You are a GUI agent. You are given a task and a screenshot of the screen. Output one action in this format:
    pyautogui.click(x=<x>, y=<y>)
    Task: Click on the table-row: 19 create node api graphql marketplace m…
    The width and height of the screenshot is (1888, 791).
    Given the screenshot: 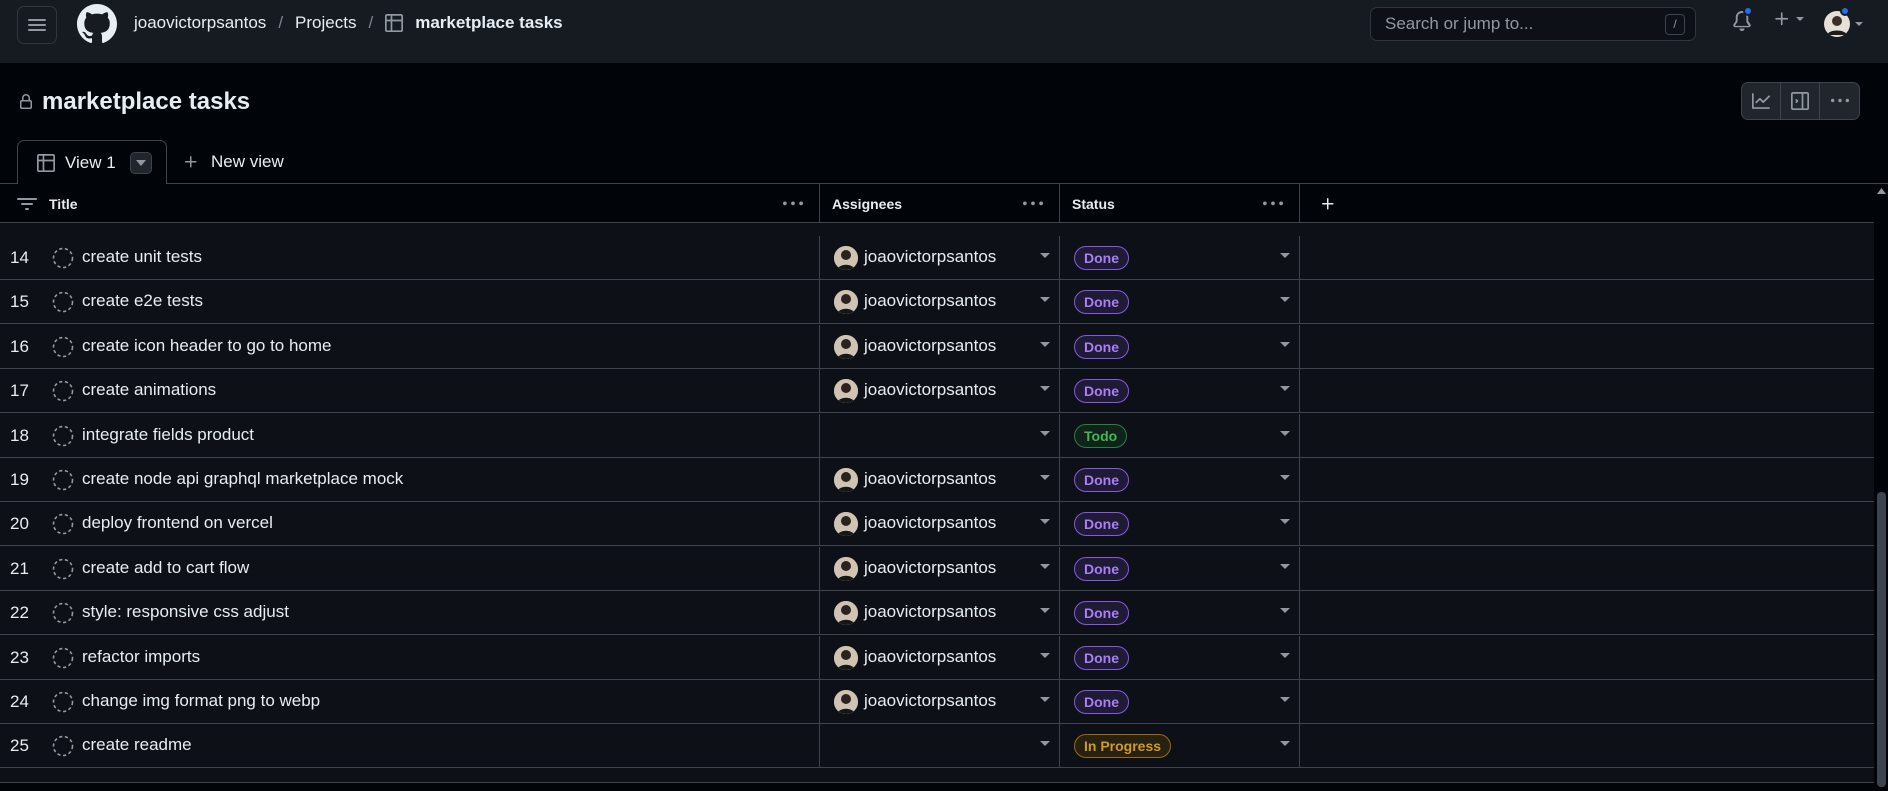 What is the action you would take?
    pyautogui.click(x=937, y=480)
    